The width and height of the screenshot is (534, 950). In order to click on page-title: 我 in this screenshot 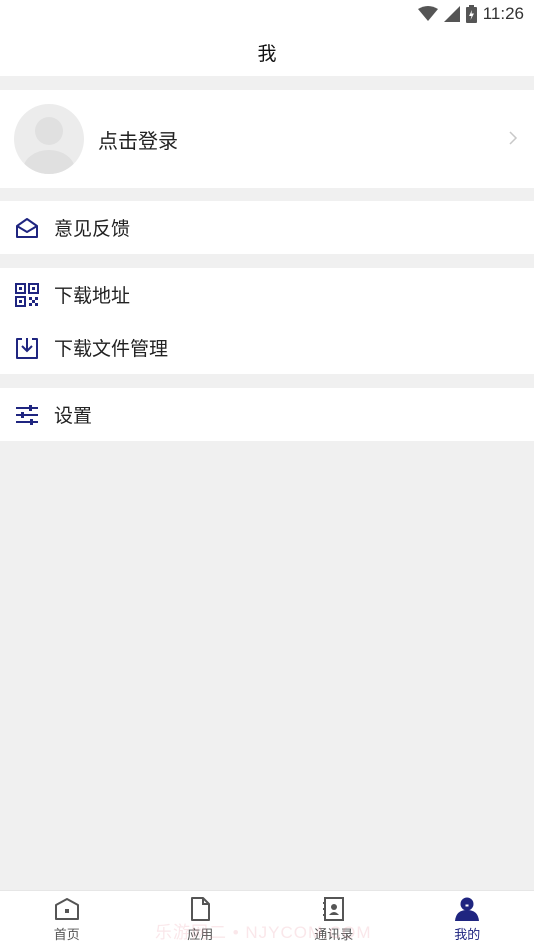, I will do `click(267, 53)`.